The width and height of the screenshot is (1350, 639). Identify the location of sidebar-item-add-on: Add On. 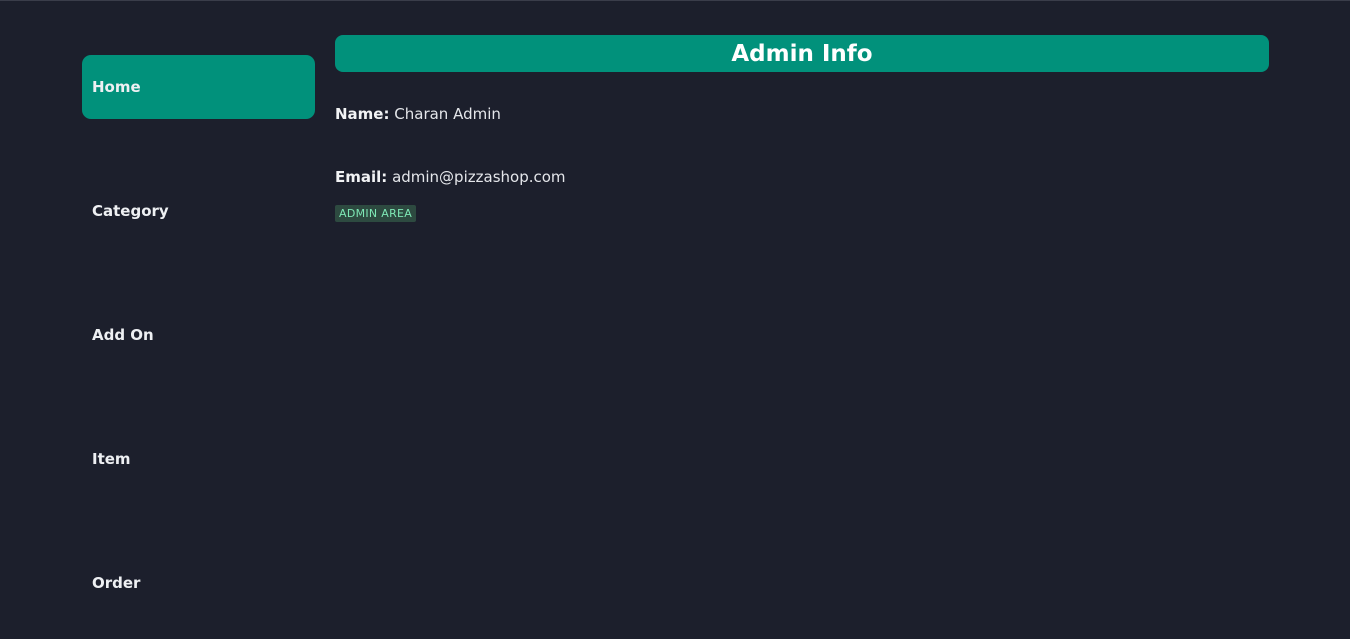
(198, 335).